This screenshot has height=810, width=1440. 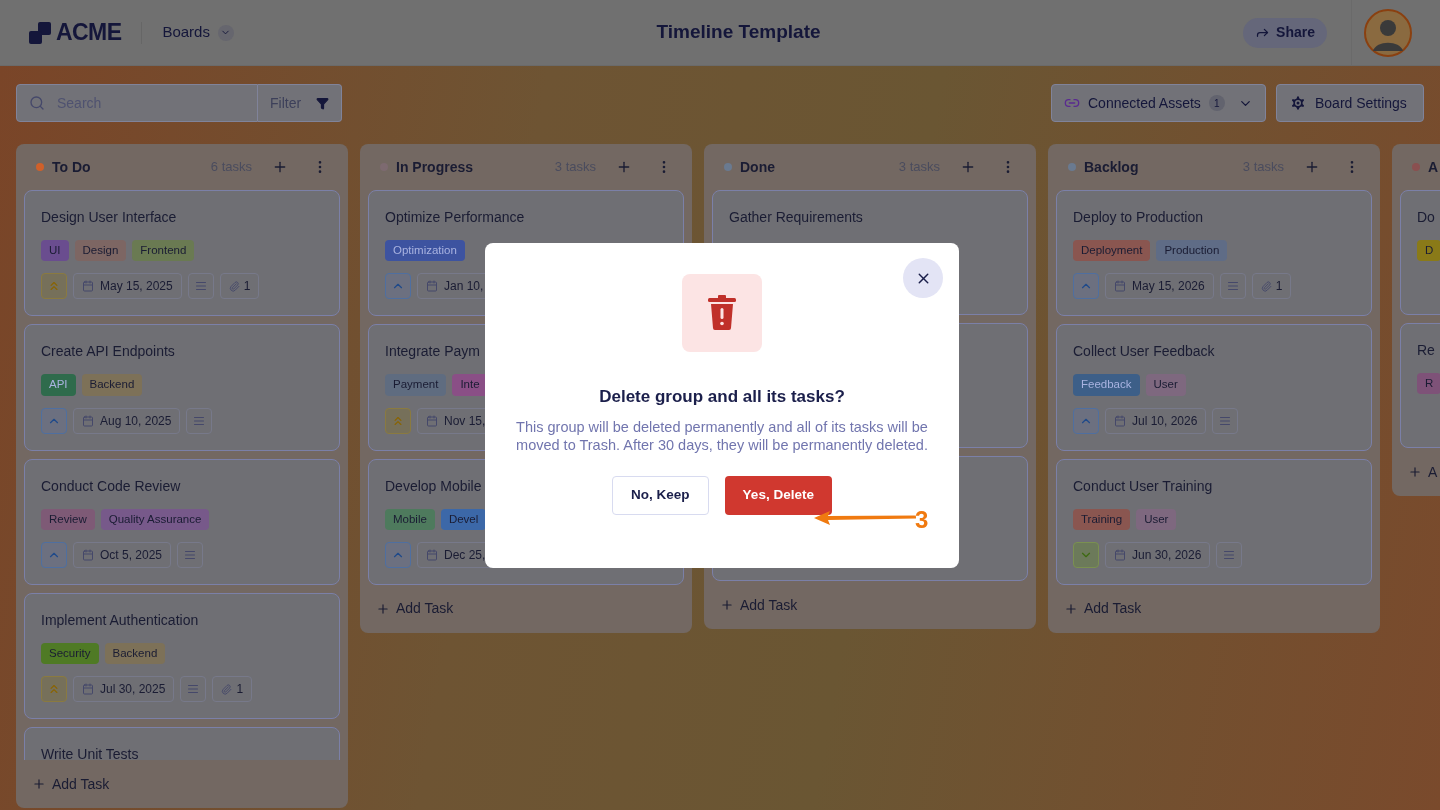 I want to click on task-tag: D, so click(x=1428, y=251).